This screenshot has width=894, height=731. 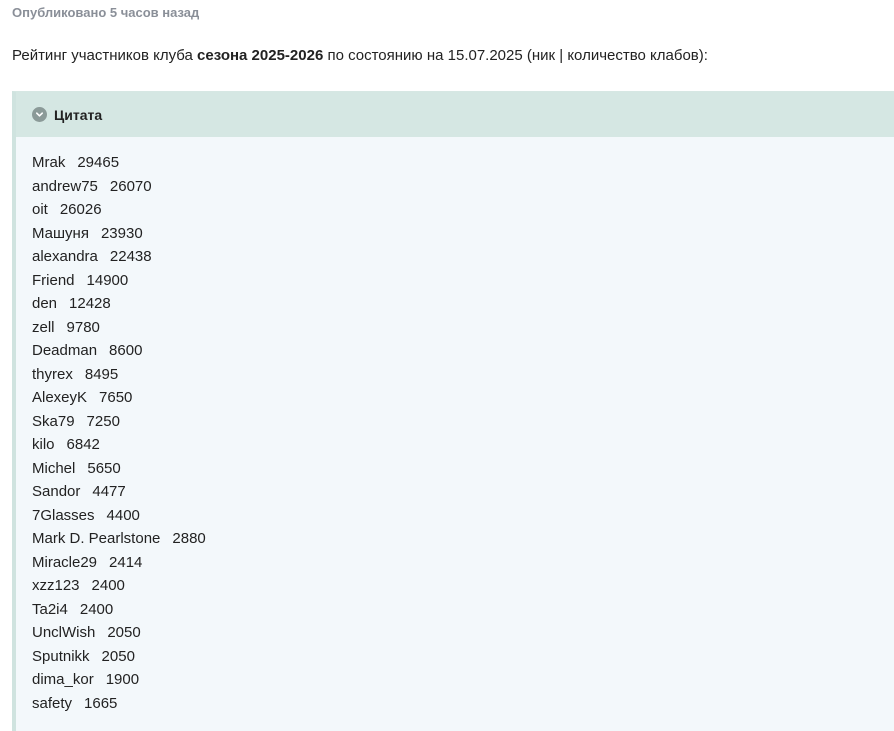 What do you see at coordinates (83, 444) in the screenshot?
I see `member-count: 6842` at bounding box center [83, 444].